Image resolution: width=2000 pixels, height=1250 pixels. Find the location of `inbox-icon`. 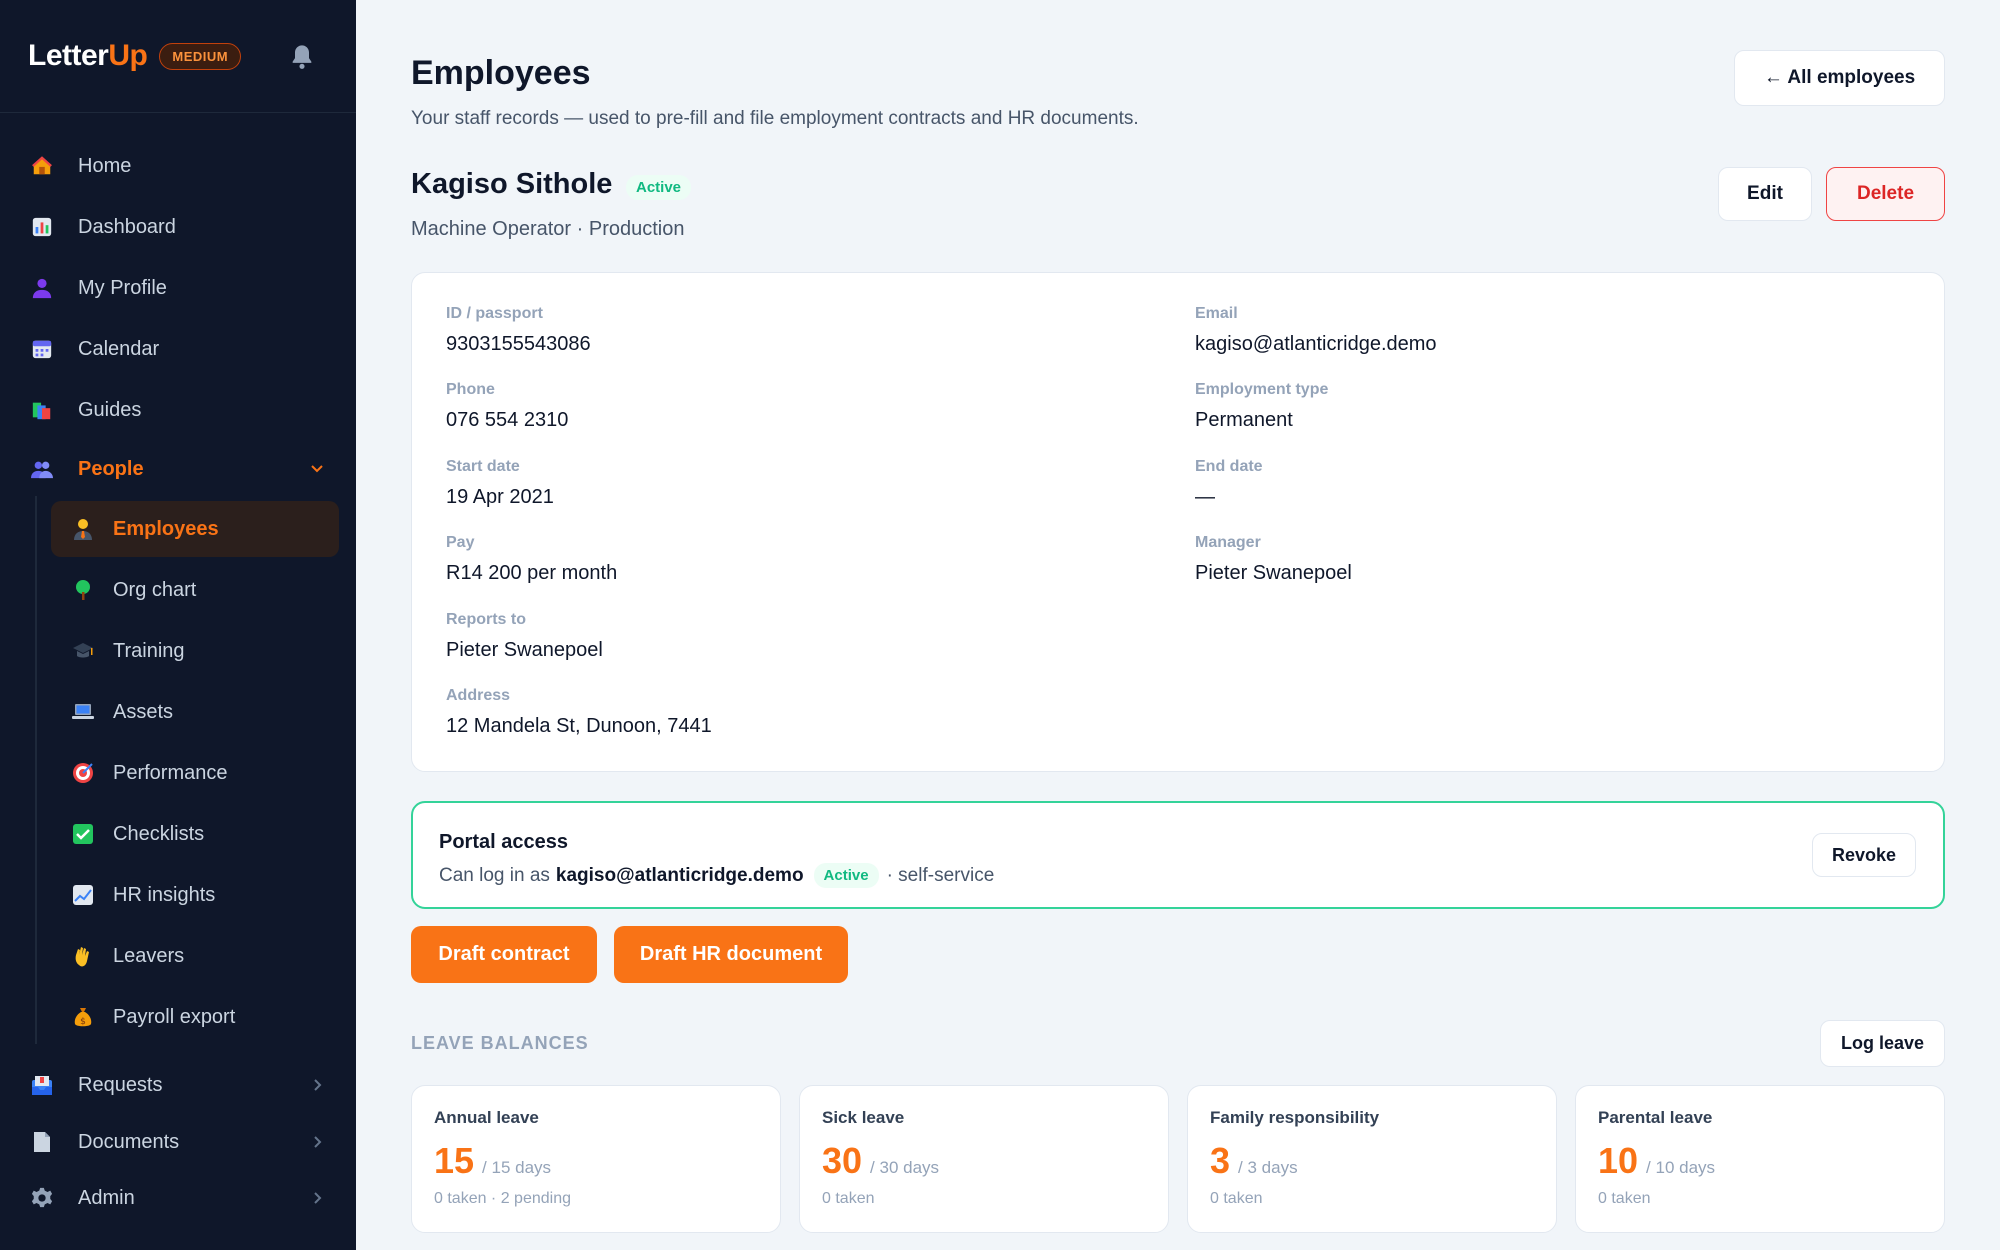

inbox-icon is located at coordinates (42, 1085).